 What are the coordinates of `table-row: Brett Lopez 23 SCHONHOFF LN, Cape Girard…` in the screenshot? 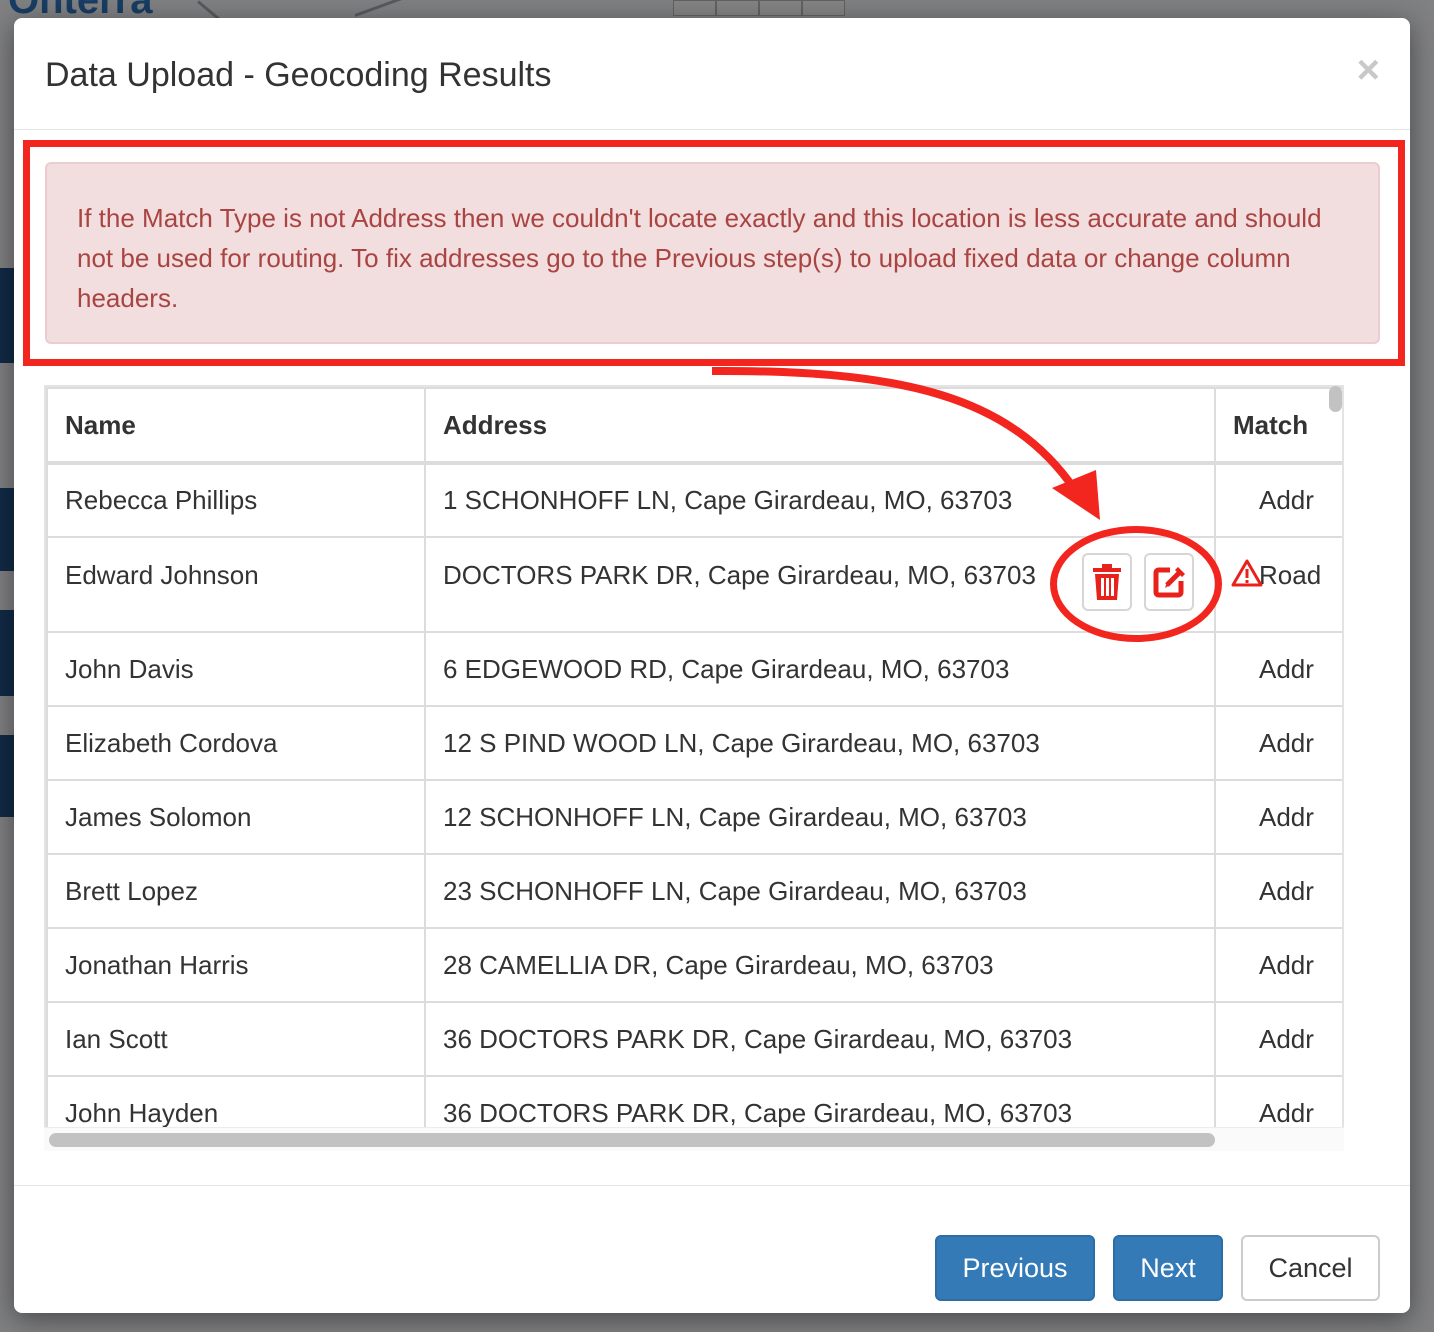 It's located at (694, 891).